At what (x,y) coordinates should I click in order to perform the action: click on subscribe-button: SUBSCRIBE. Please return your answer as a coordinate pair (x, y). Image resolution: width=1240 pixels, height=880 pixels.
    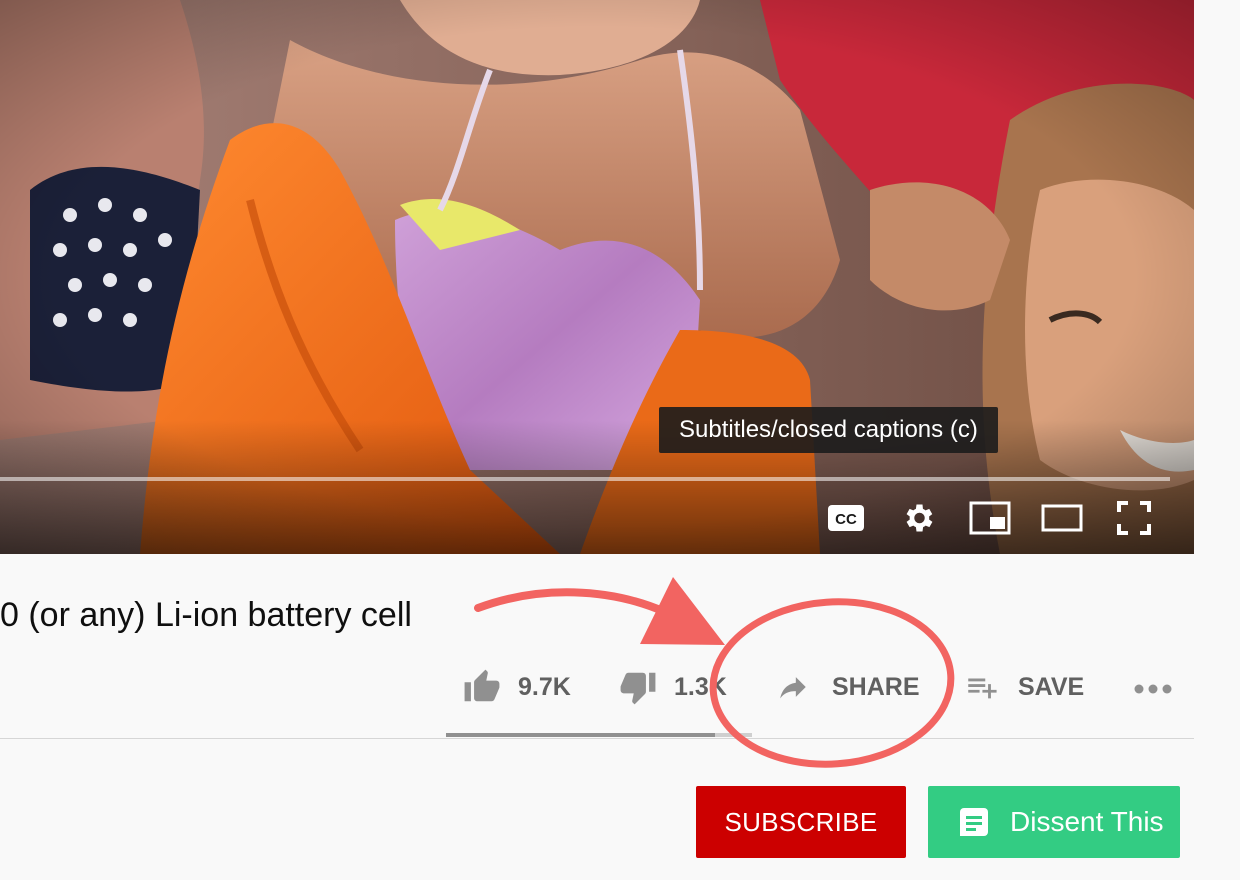
    Looking at the image, I should click on (801, 822).